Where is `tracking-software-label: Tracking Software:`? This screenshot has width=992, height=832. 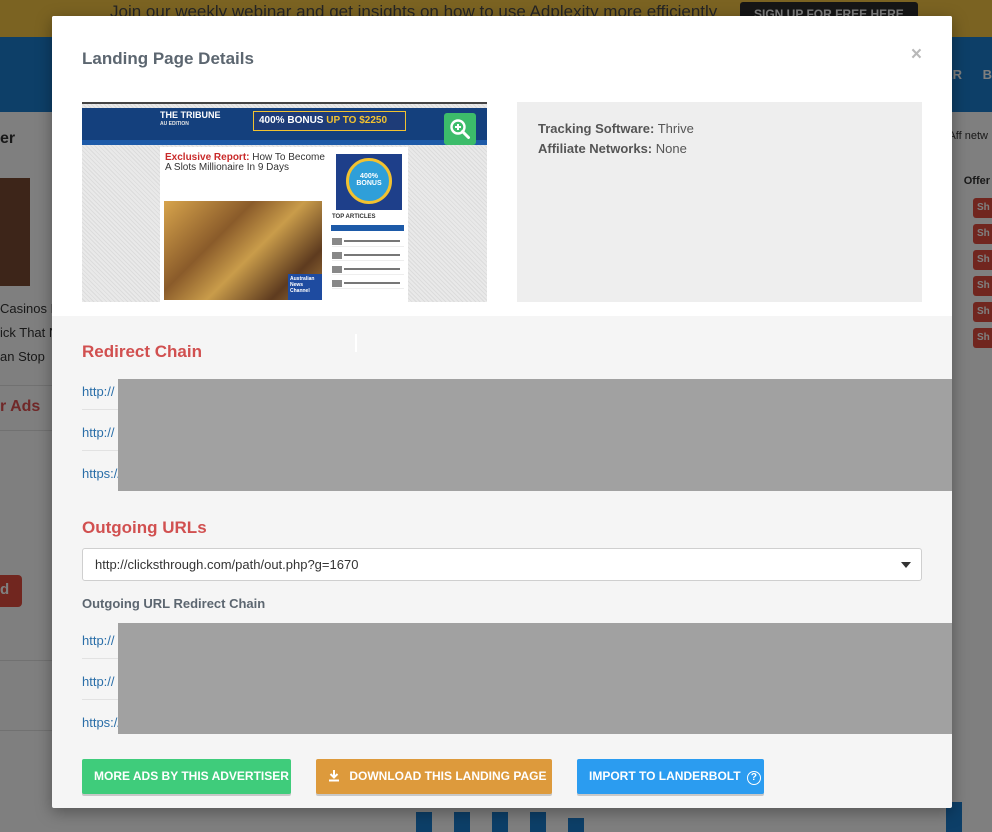 tracking-software-label: Tracking Software: is located at coordinates (596, 128).